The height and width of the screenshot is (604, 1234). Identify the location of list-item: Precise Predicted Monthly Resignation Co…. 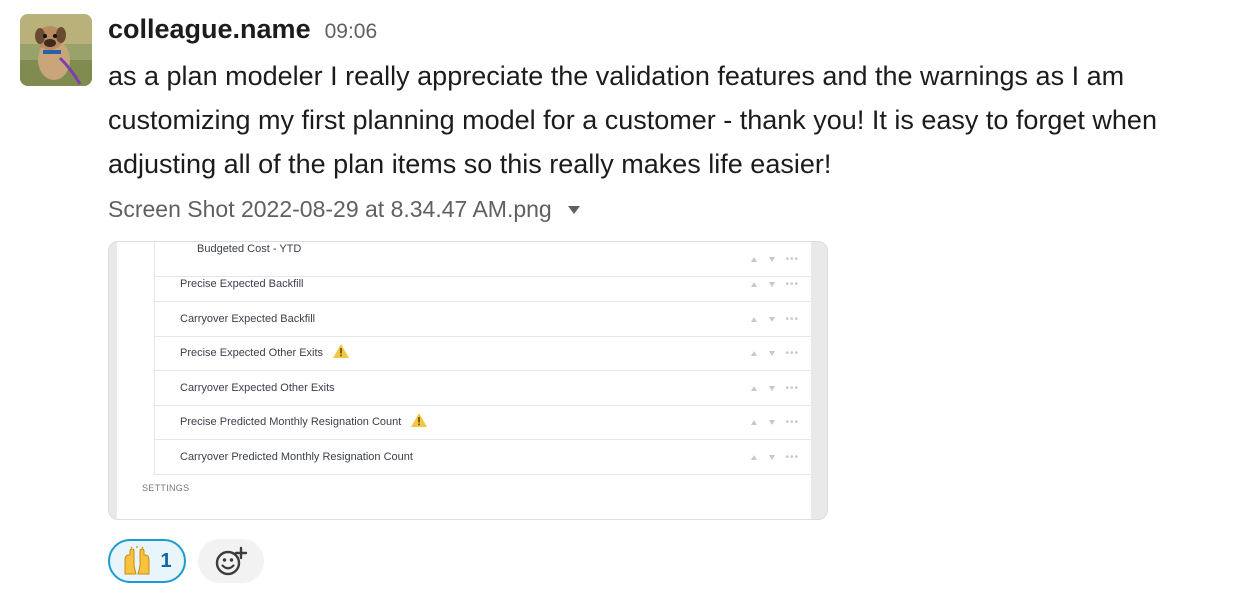
(482, 422).